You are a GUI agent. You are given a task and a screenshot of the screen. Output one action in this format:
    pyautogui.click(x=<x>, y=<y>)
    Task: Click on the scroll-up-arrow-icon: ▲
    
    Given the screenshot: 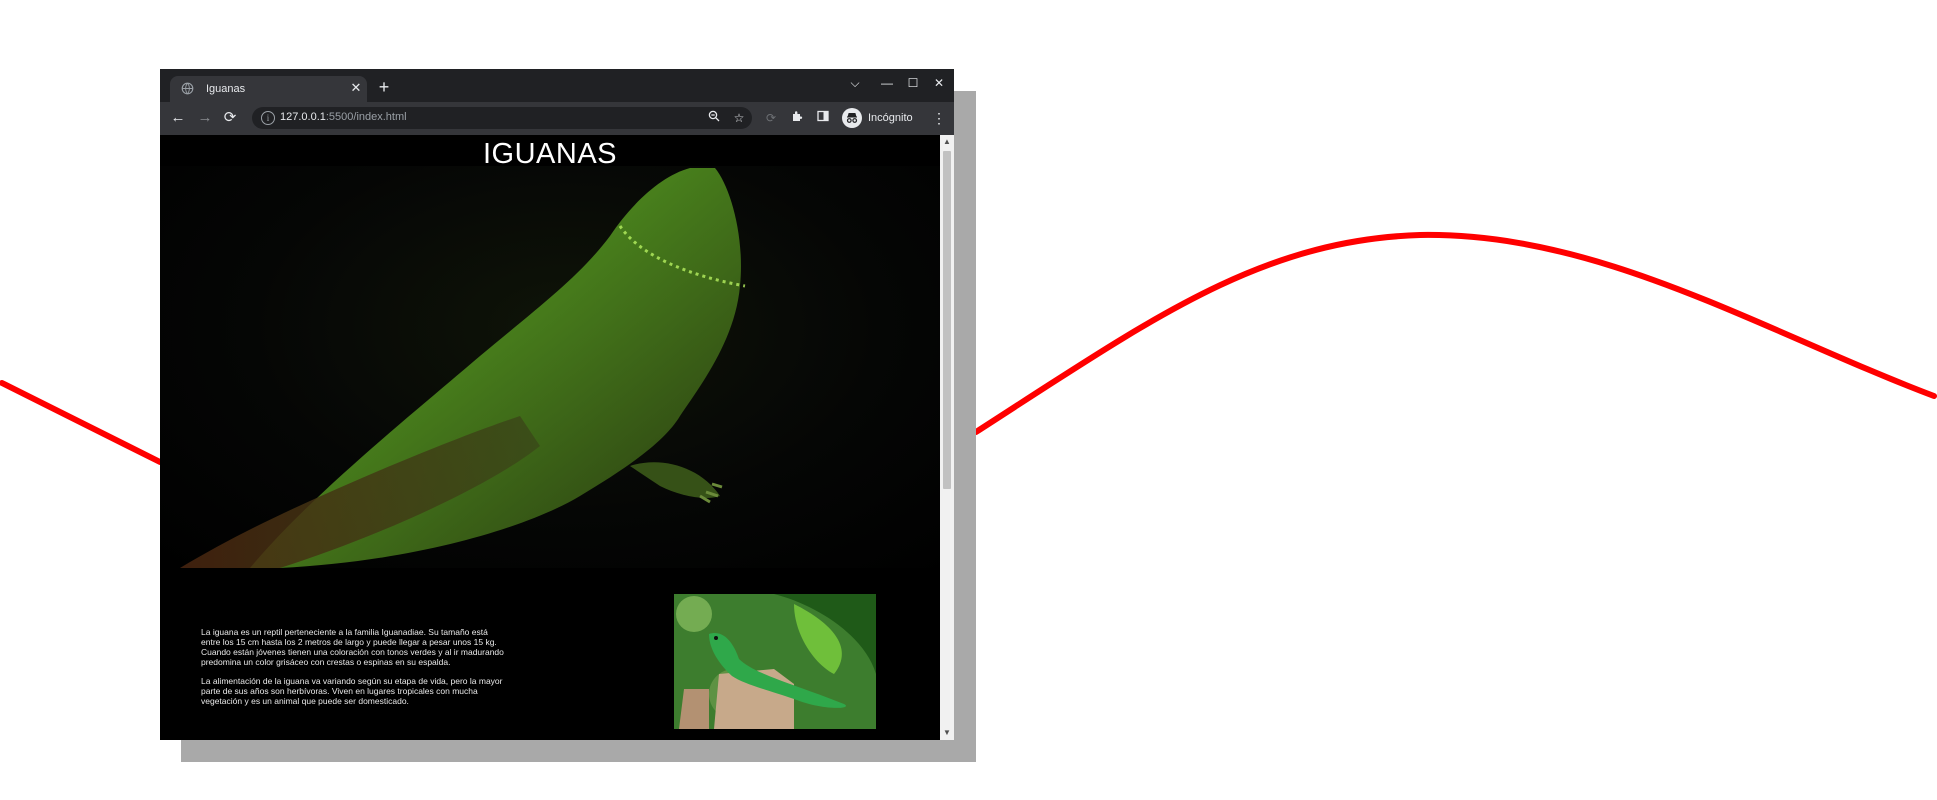 What is the action you would take?
    pyautogui.click(x=947, y=142)
    